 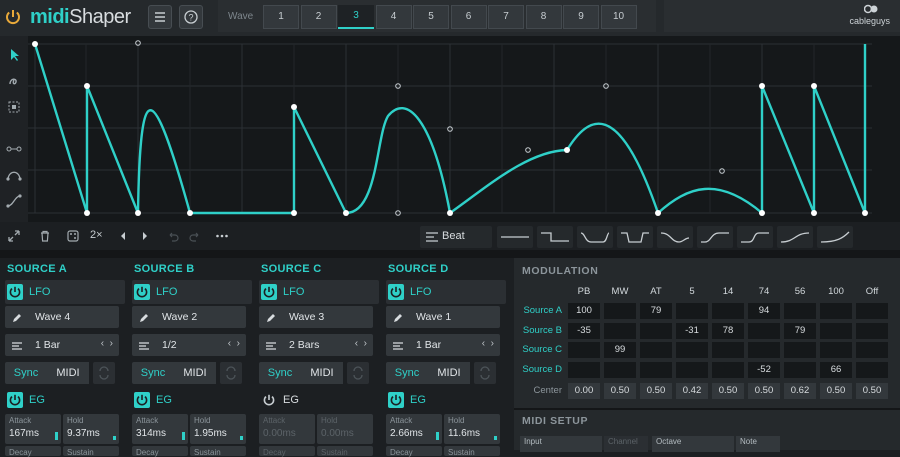 What do you see at coordinates (316, 317) in the screenshot?
I see `wave-select: Wave 3` at bounding box center [316, 317].